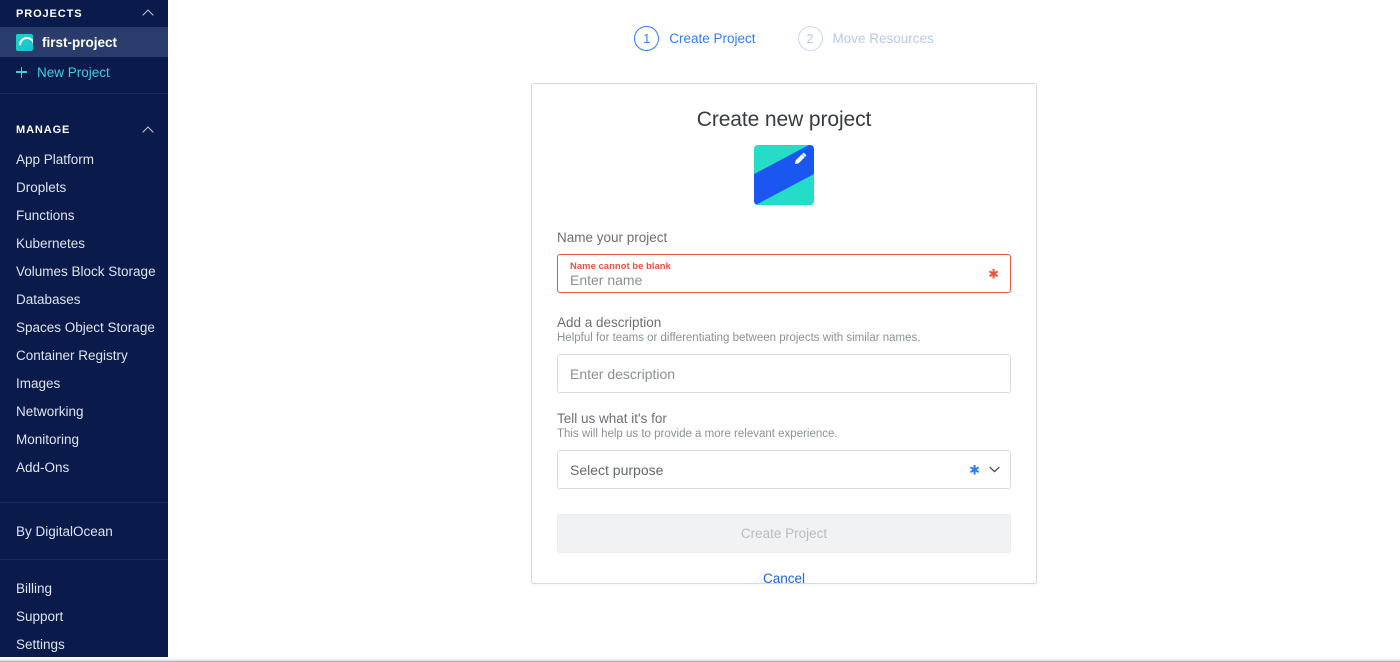  Describe the element at coordinates (784, 273) in the screenshot. I see `name-input: Name cannot be blank Enter name ✱` at that location.